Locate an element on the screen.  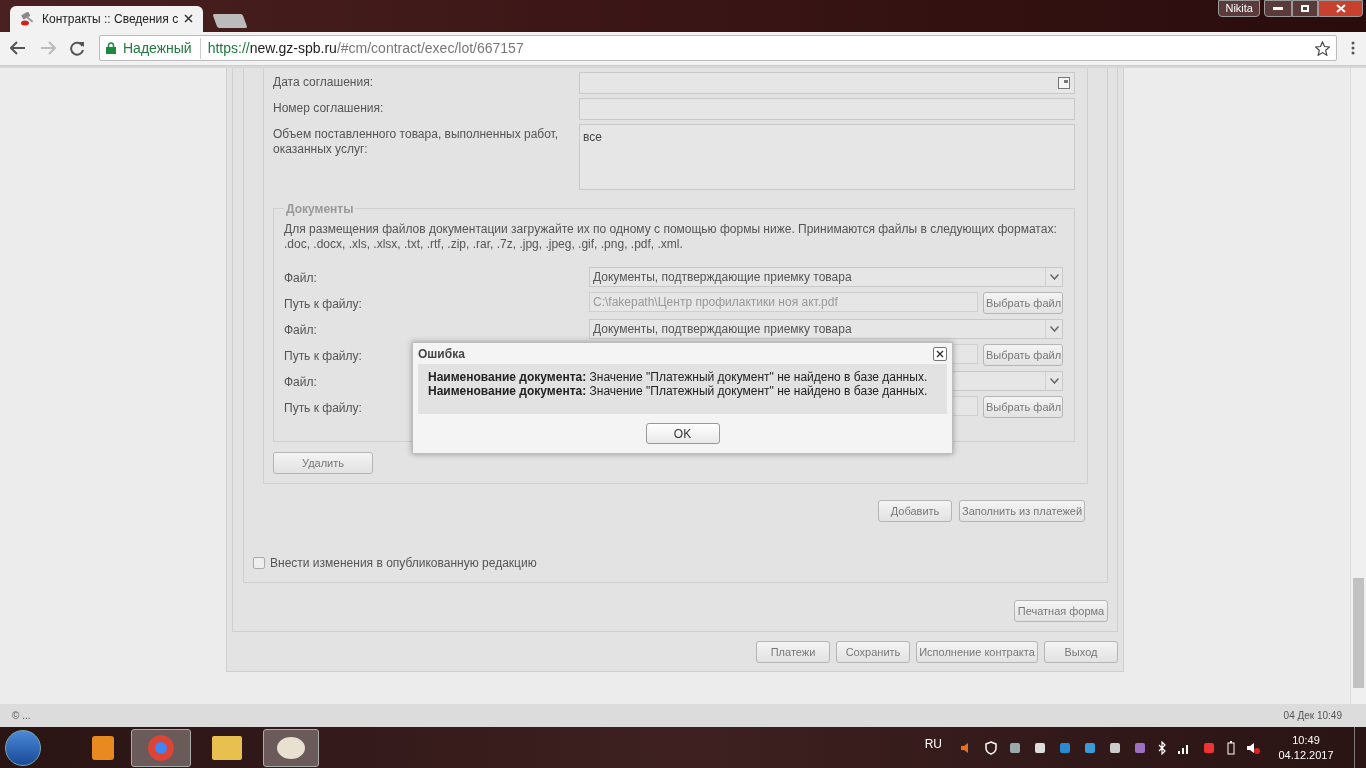
clock-date: 04.12.2017 is located at coordinates (1306, 755).